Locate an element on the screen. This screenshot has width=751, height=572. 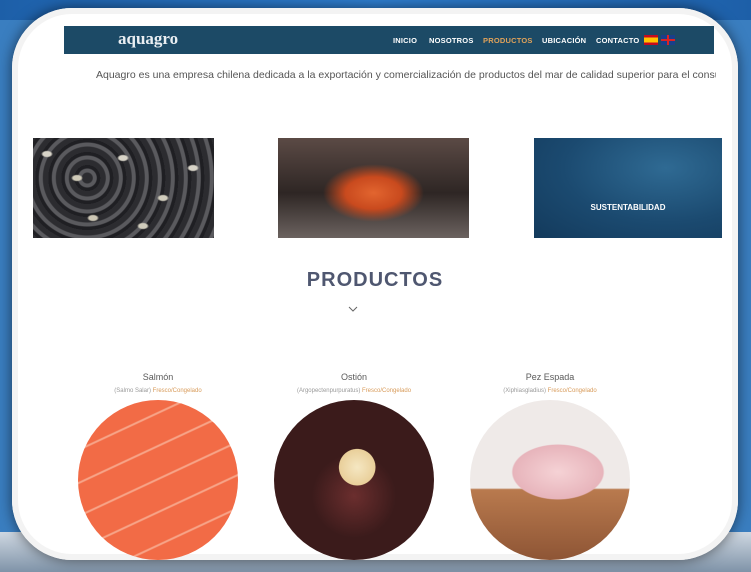
product-state-ostion: Fresco/Congelado is located at coordinates (387, 391).